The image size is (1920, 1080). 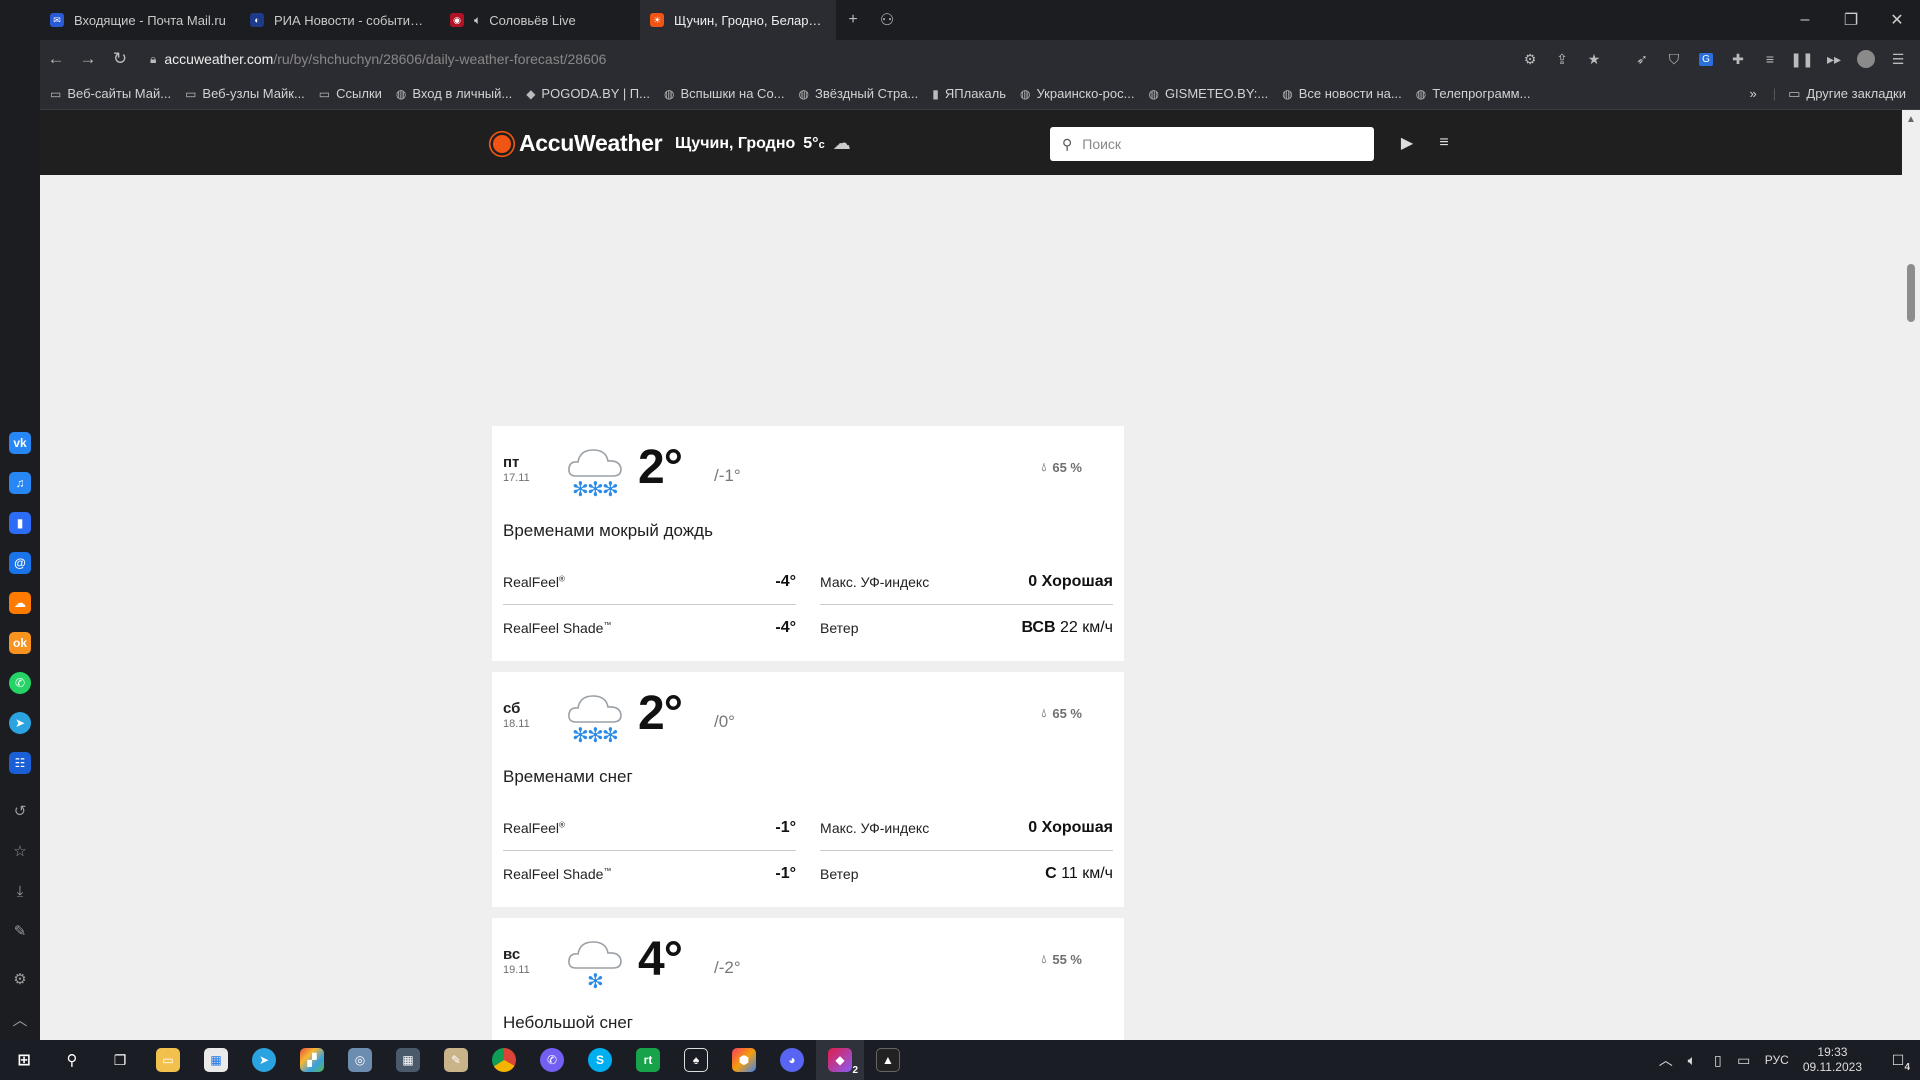 I want to click on odnoklassniki-icon: ok, so click(x=20, y=643).